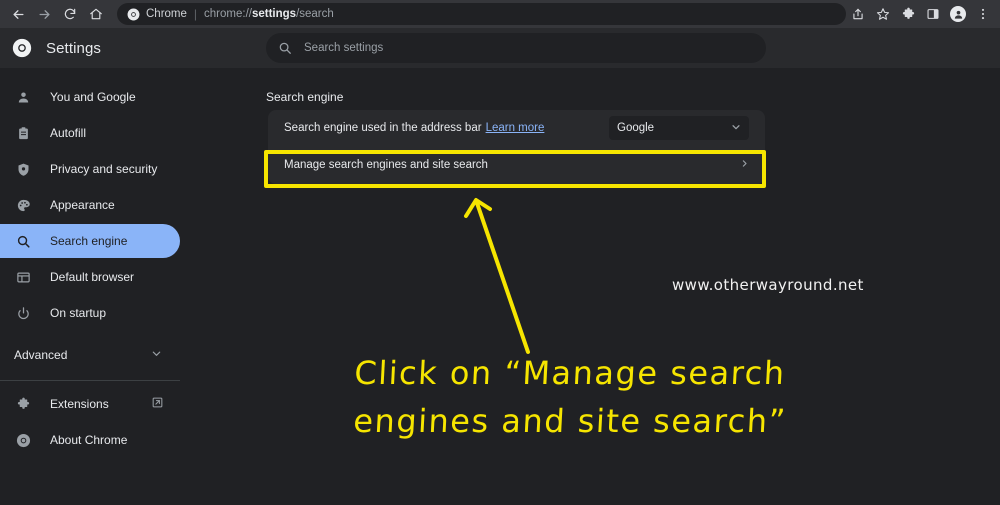  Describe the element at coordinates (228, 14) in the screenshot. I see `omnibox-url-prefix: chrome://` at that location.